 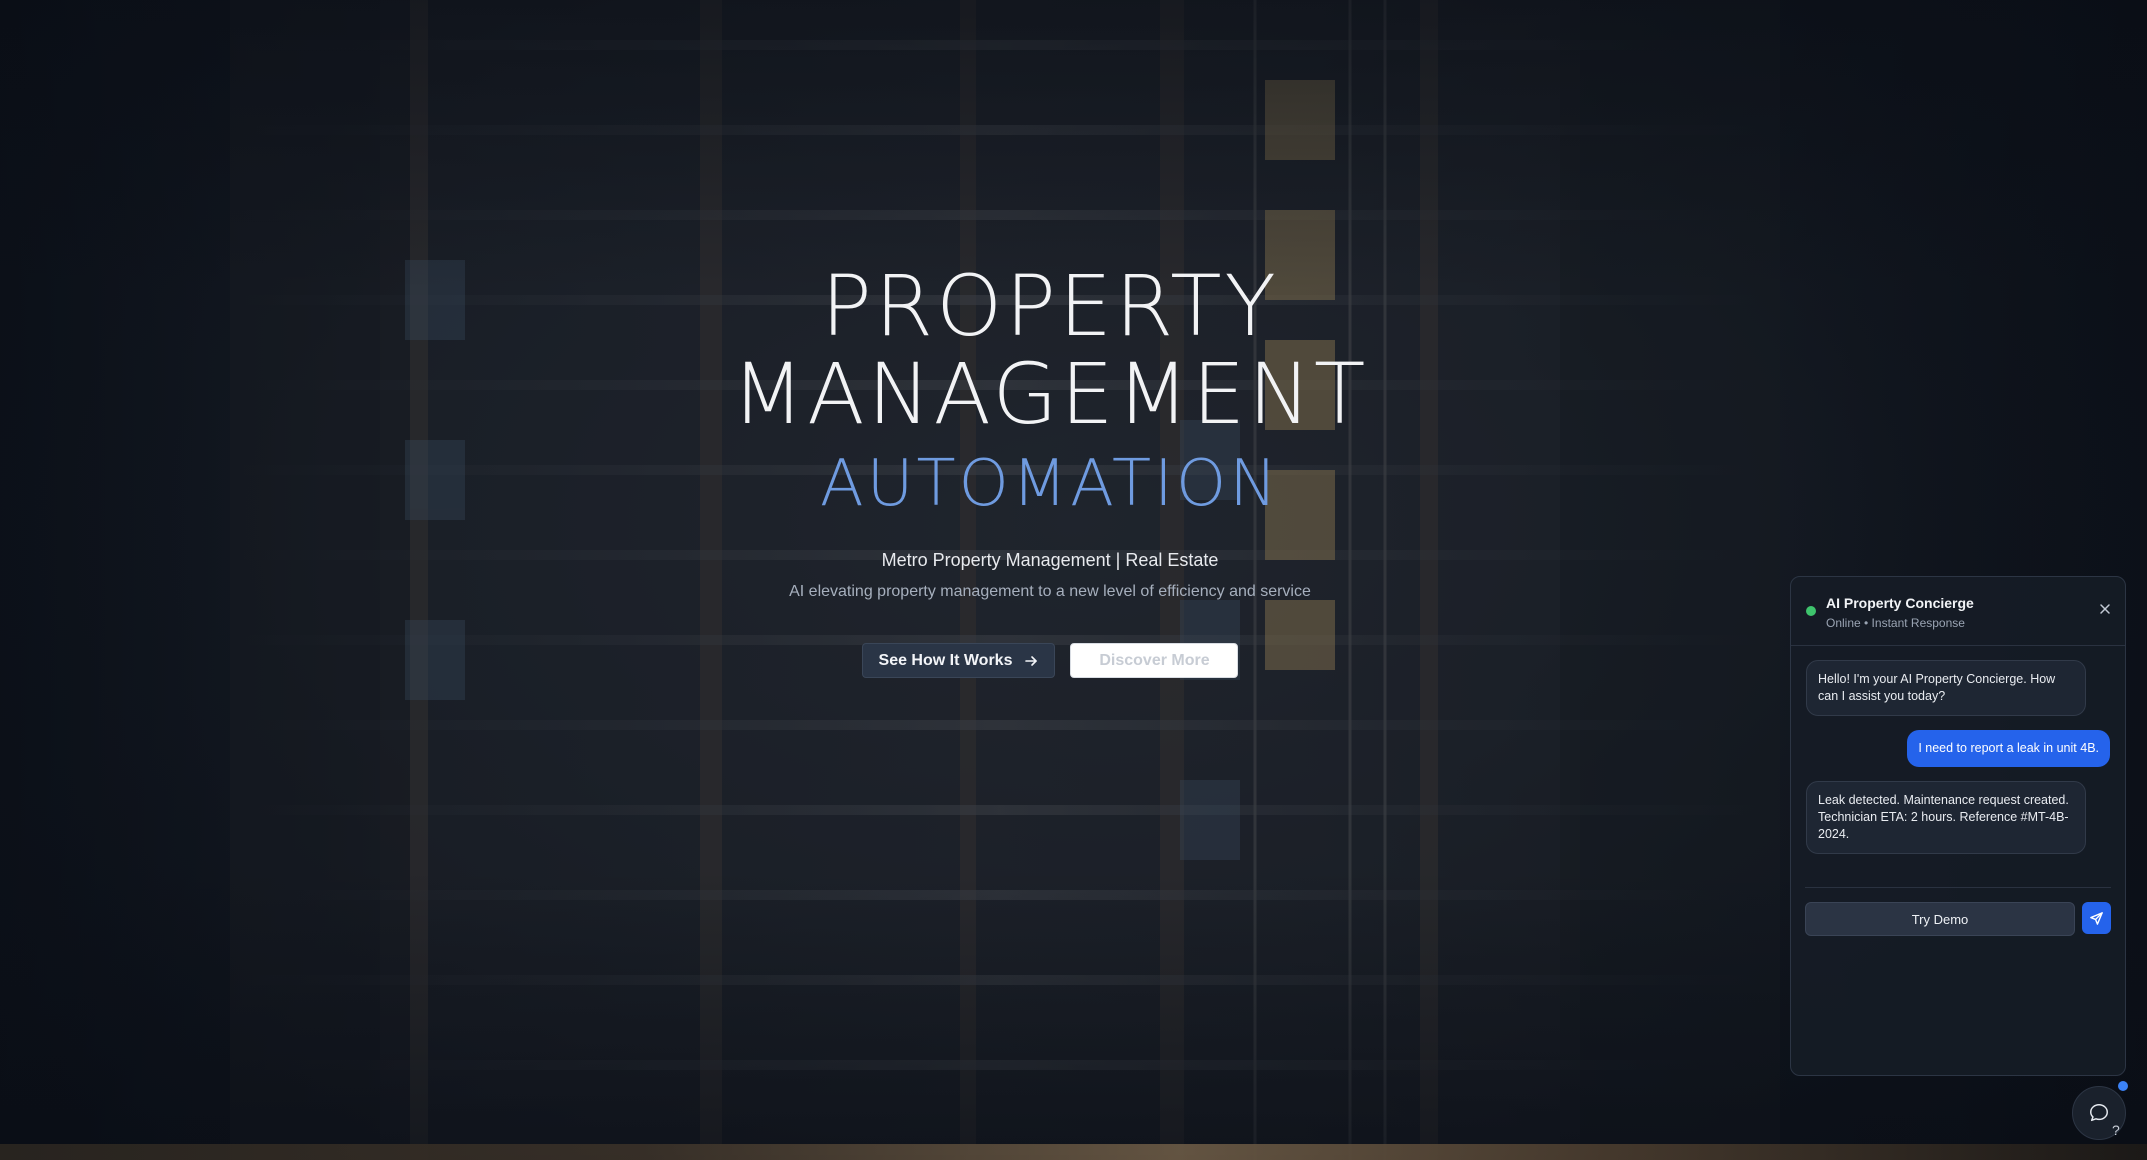 What do you see at coordinates (1900, 603) in the screenshot?
I see `chat-title: AI Property Concierge` at bounding box center [1900, 603].